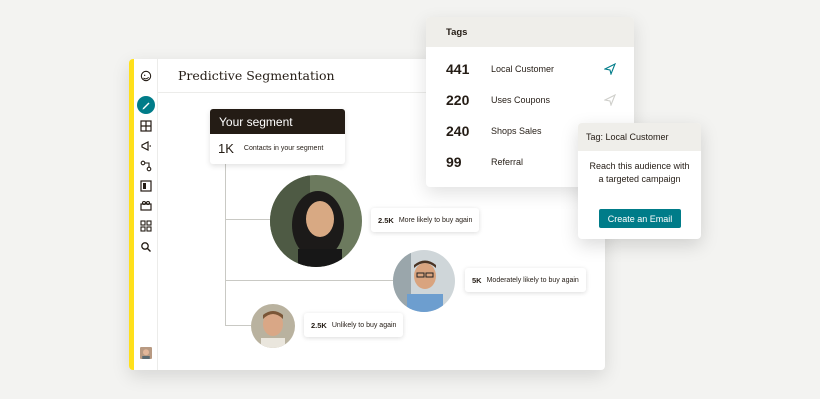  What do you see at coordinates (458, 100) in the screenshot?
I see `tag-count: 220` at bounding box center [458, 100].